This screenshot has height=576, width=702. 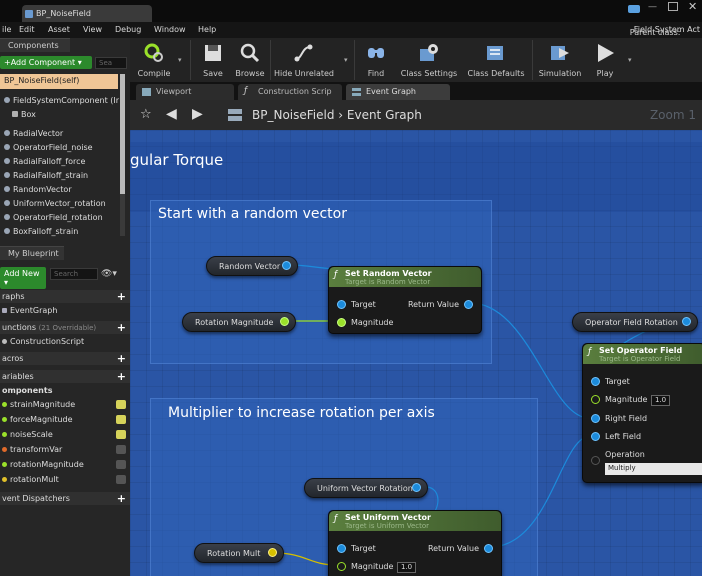 I want to click on random-vector-node: Random Vector, so click(x=252, y=266).